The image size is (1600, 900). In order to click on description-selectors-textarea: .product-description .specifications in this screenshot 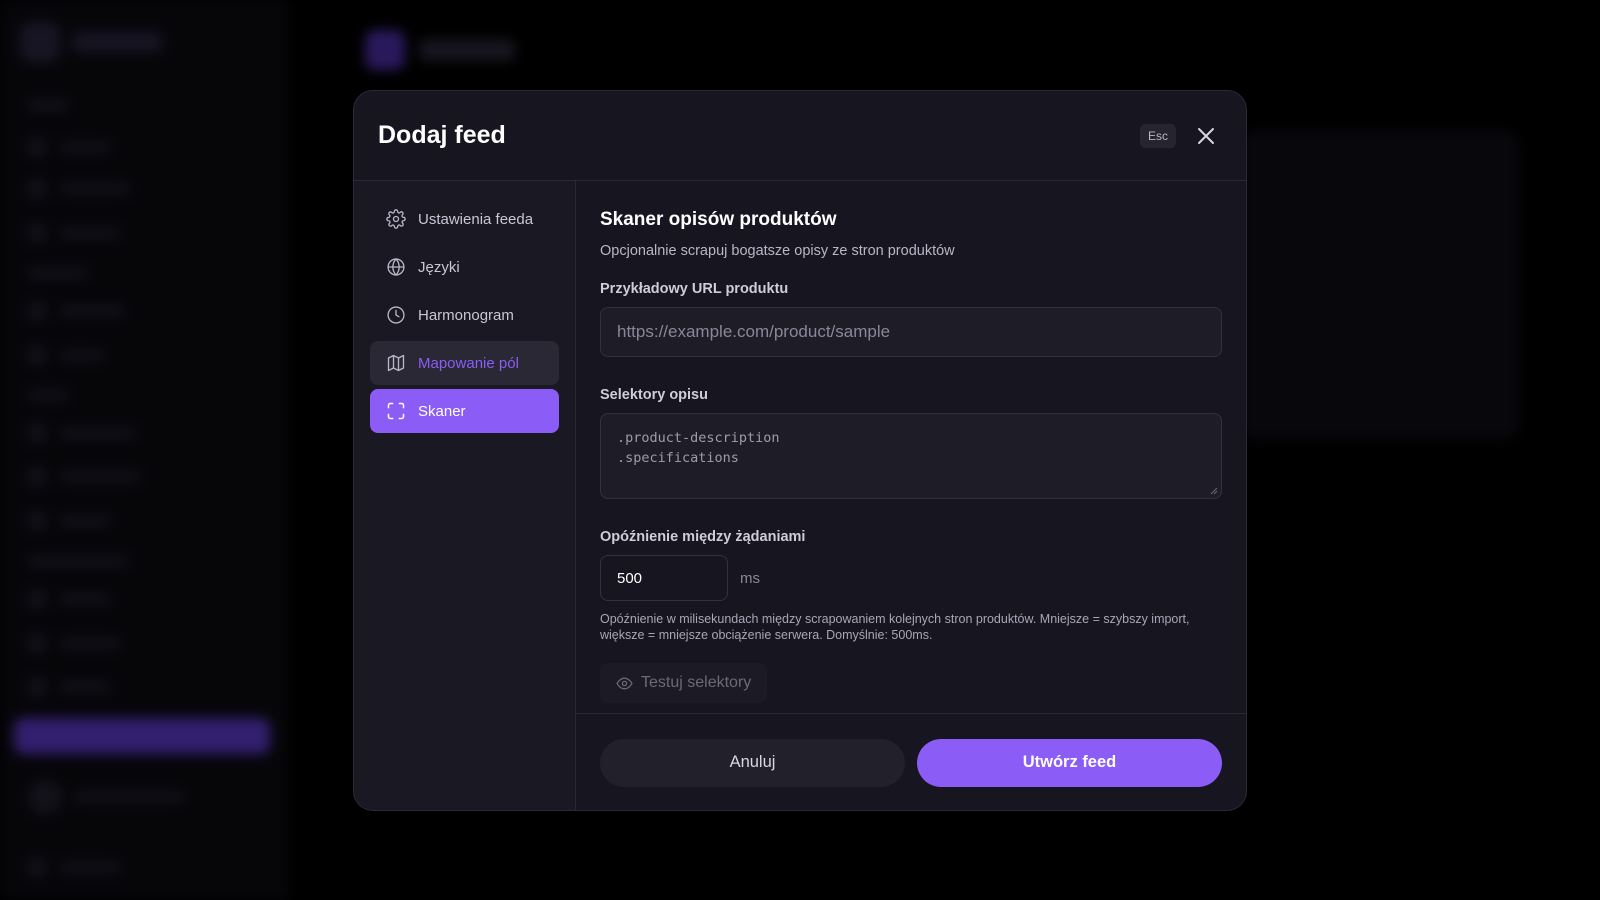, I will do `click(911, 456)`.